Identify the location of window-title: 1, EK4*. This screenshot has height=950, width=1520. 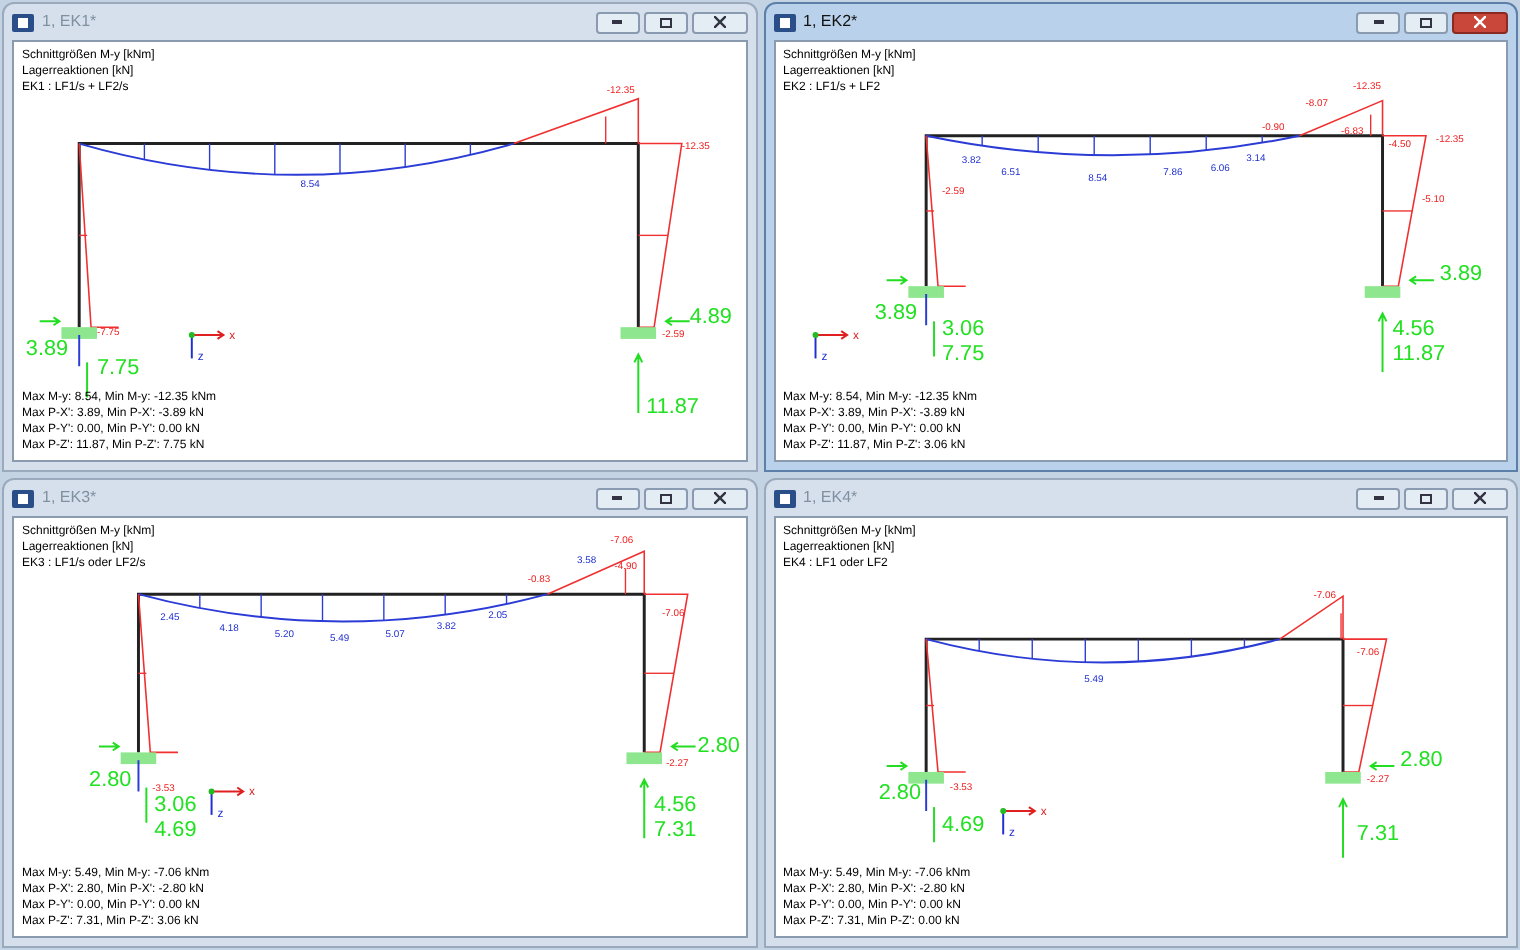
(830, 498).